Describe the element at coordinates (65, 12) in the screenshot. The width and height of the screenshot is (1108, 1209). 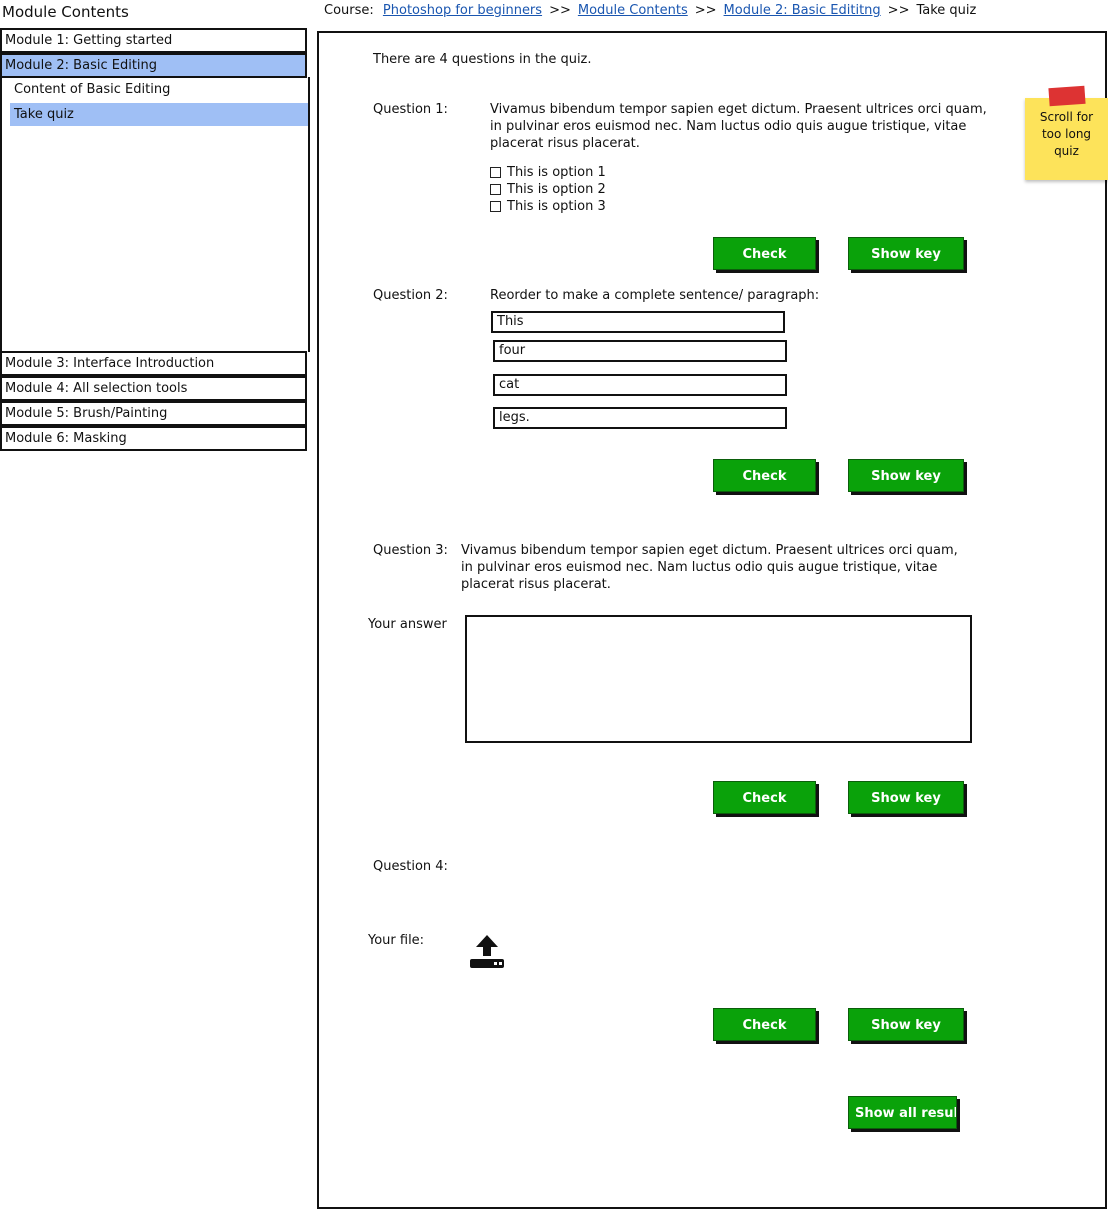
I see `sidebar-title: Module Contents` at that location.